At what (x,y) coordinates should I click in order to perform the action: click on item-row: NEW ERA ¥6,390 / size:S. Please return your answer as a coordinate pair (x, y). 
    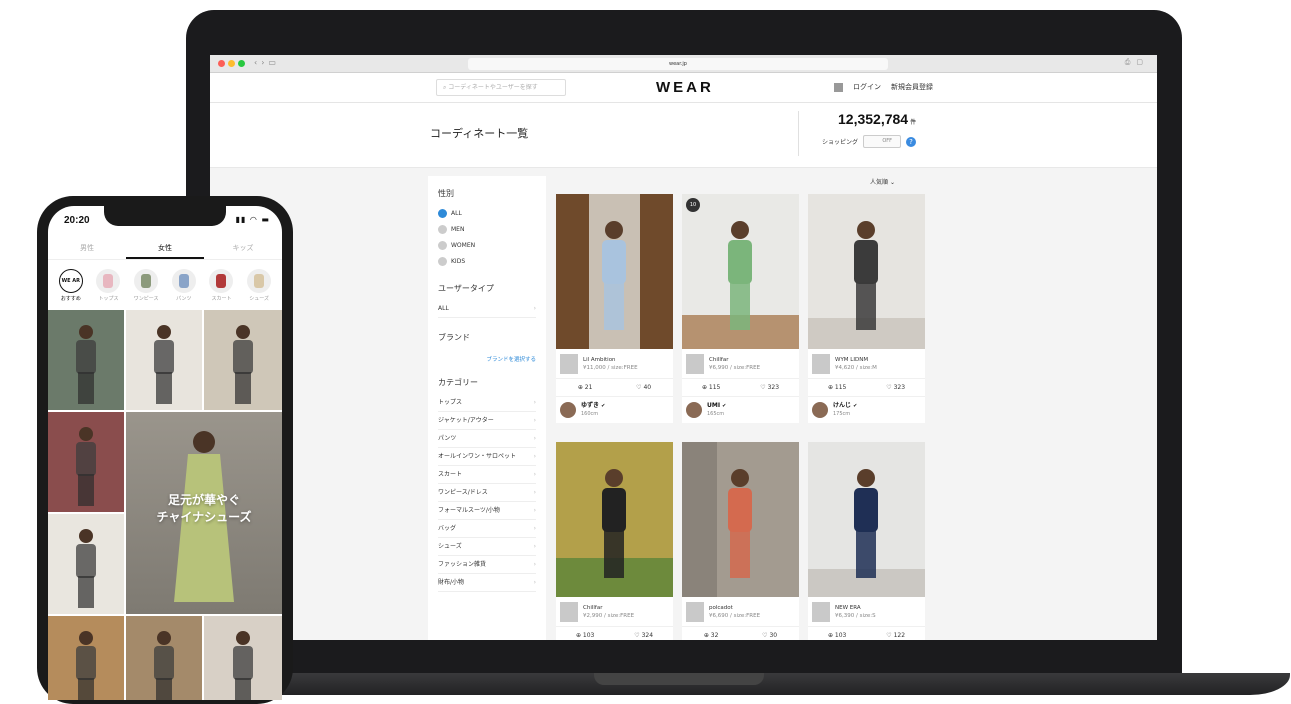
    Looking at the image, I should click on (866, 612).